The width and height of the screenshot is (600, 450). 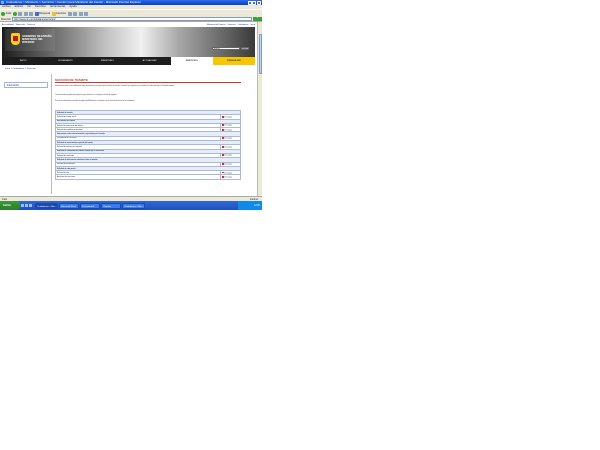 I want to click on window-controls, so click(x=254, y=2).